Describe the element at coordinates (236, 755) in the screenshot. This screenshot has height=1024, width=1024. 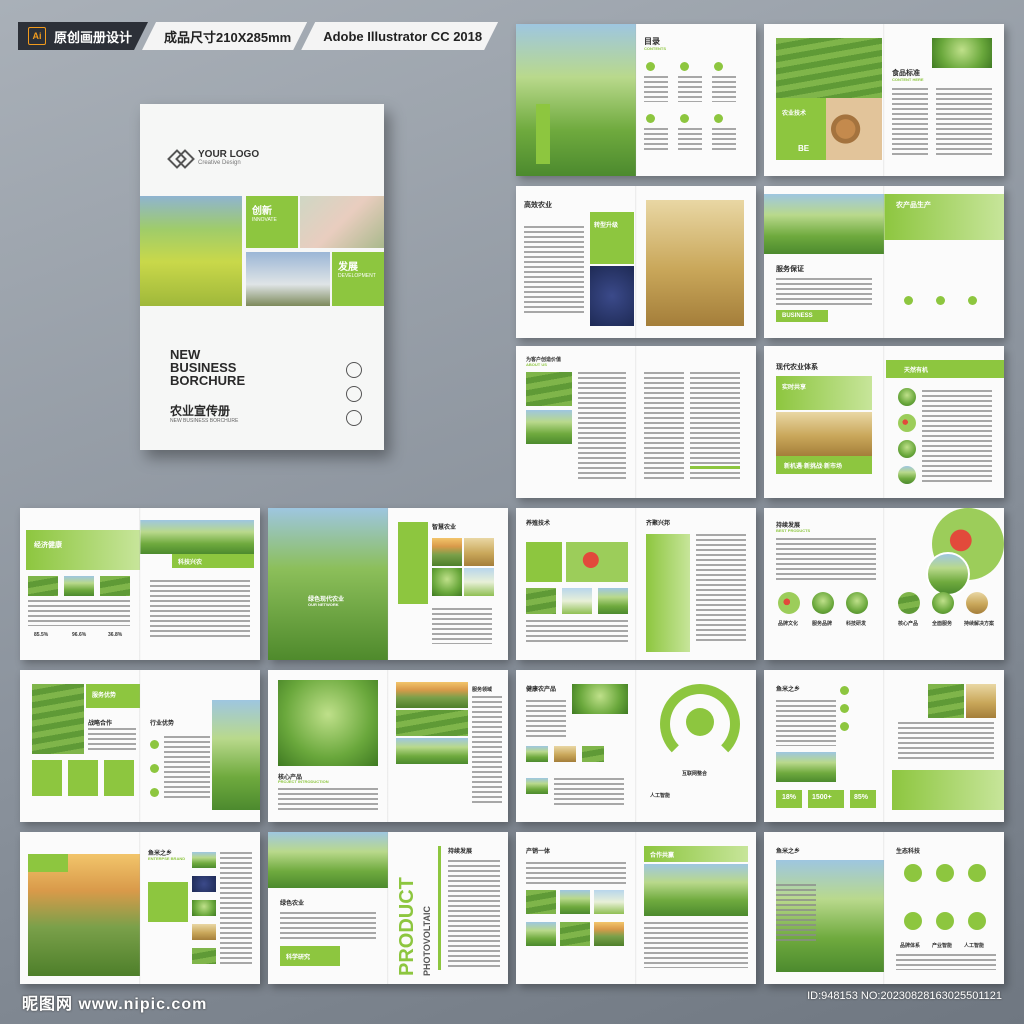
I see `tree-image` at that location.